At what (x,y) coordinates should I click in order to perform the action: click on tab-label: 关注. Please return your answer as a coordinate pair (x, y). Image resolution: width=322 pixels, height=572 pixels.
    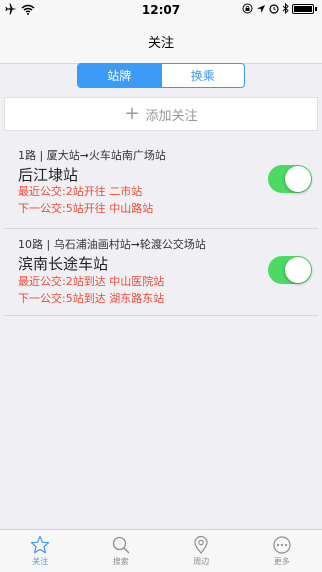
    Looking at the image, I should click on (40, 561).